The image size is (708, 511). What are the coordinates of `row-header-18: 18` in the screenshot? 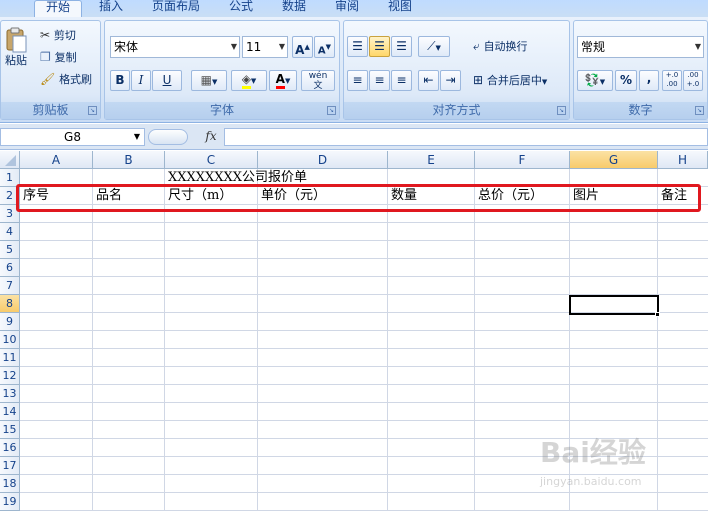 It's located at (10, 484).